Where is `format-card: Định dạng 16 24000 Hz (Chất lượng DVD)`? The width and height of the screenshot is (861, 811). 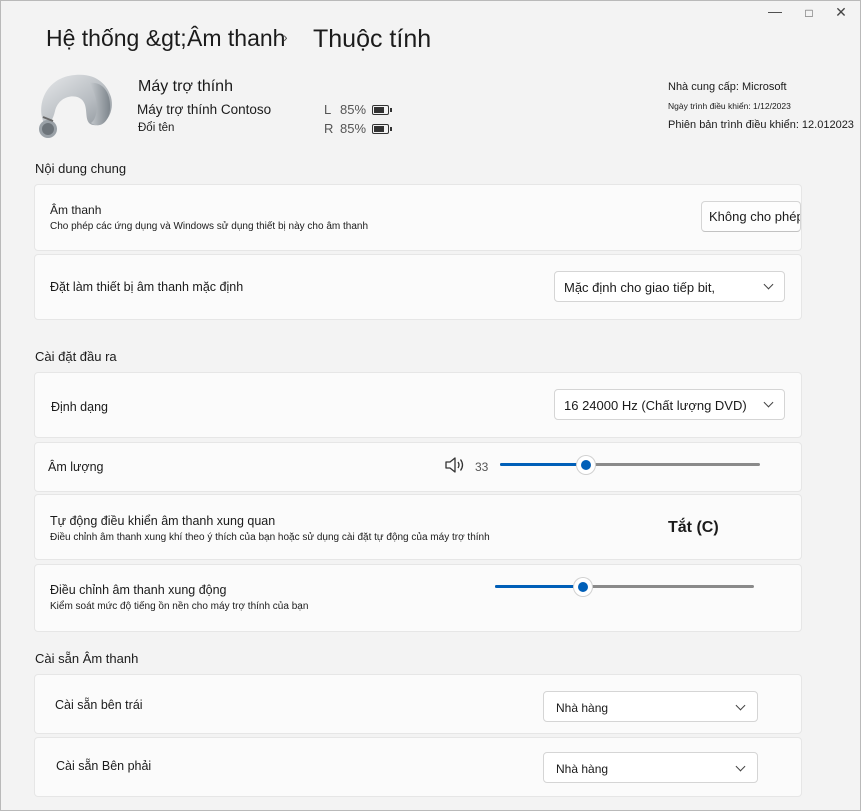 format-card: Định dạng 16 24000 Hz (Chất lượng DVD) is located at coordinates (418, 405).